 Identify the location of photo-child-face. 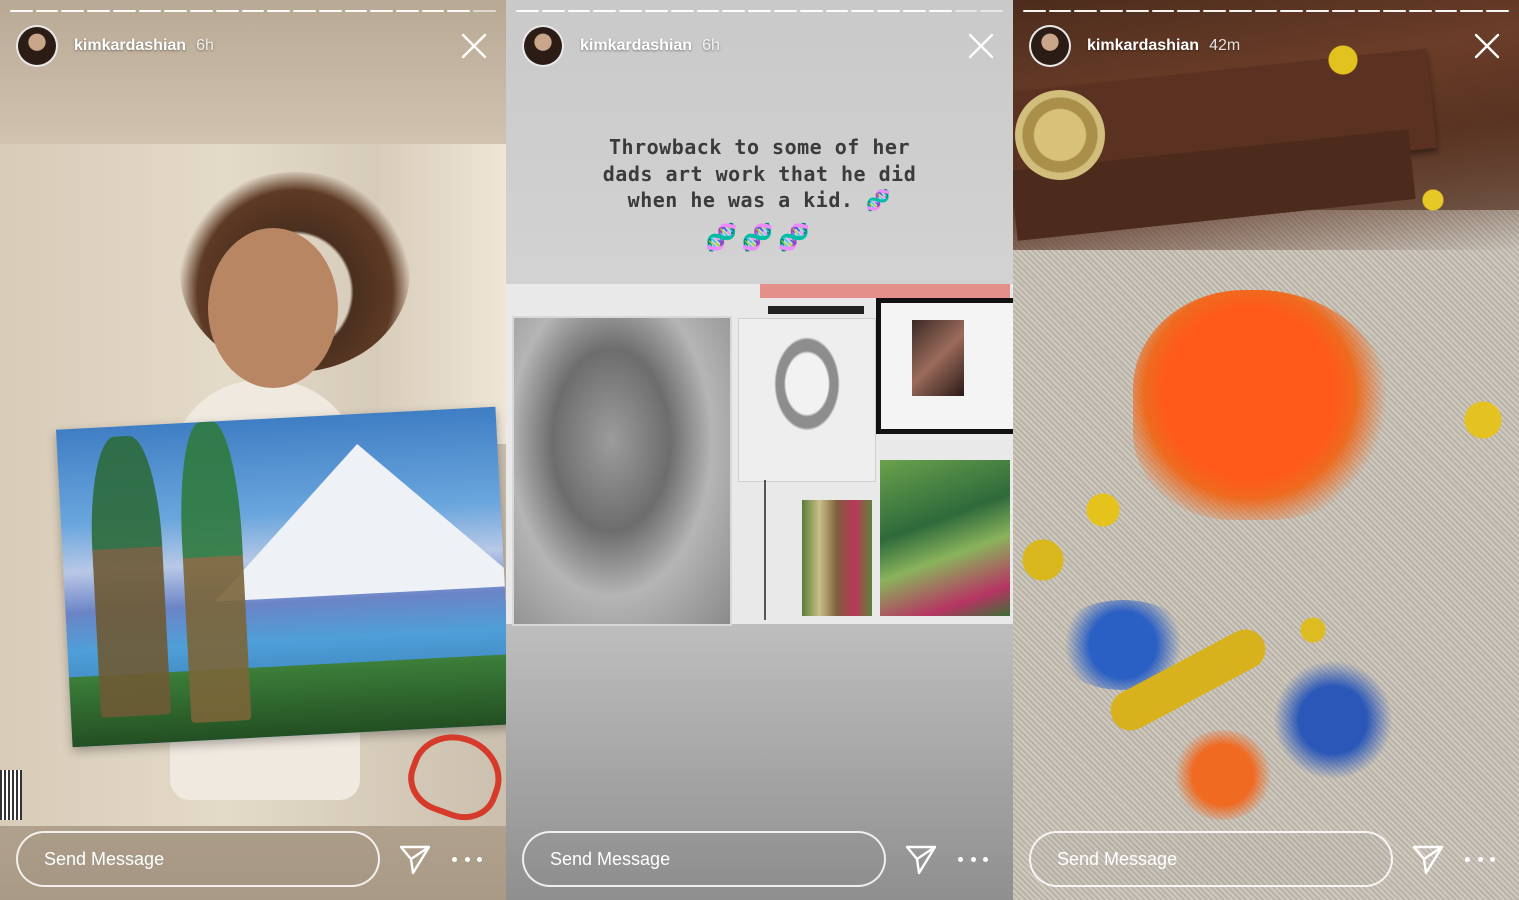
(273, 308).